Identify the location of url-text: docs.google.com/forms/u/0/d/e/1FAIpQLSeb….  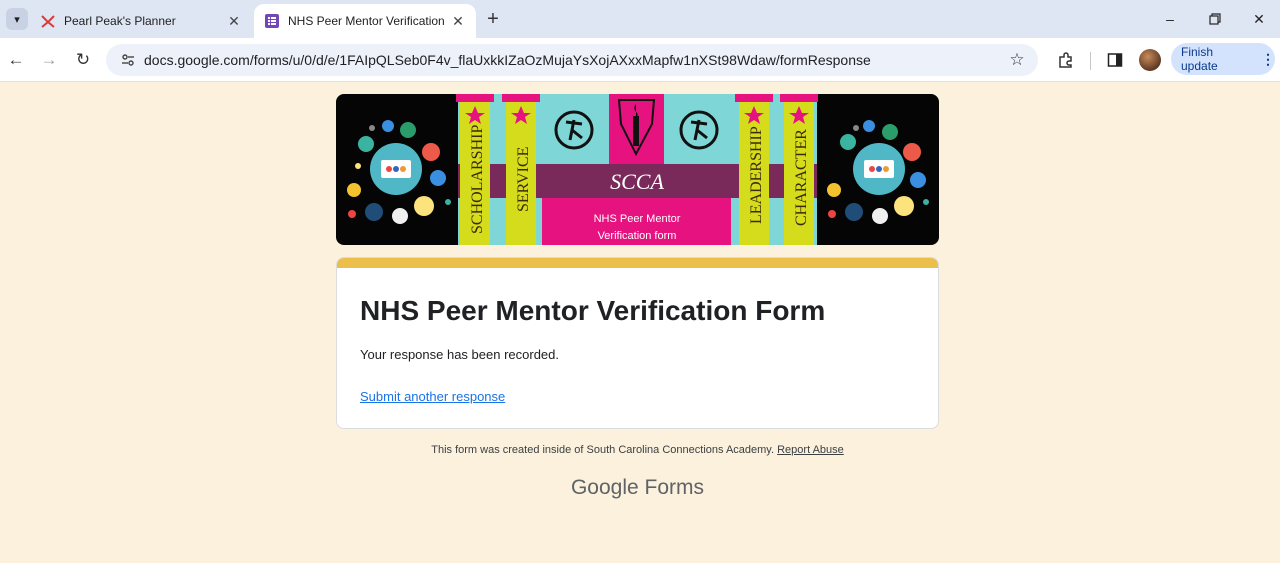
(573, 60).